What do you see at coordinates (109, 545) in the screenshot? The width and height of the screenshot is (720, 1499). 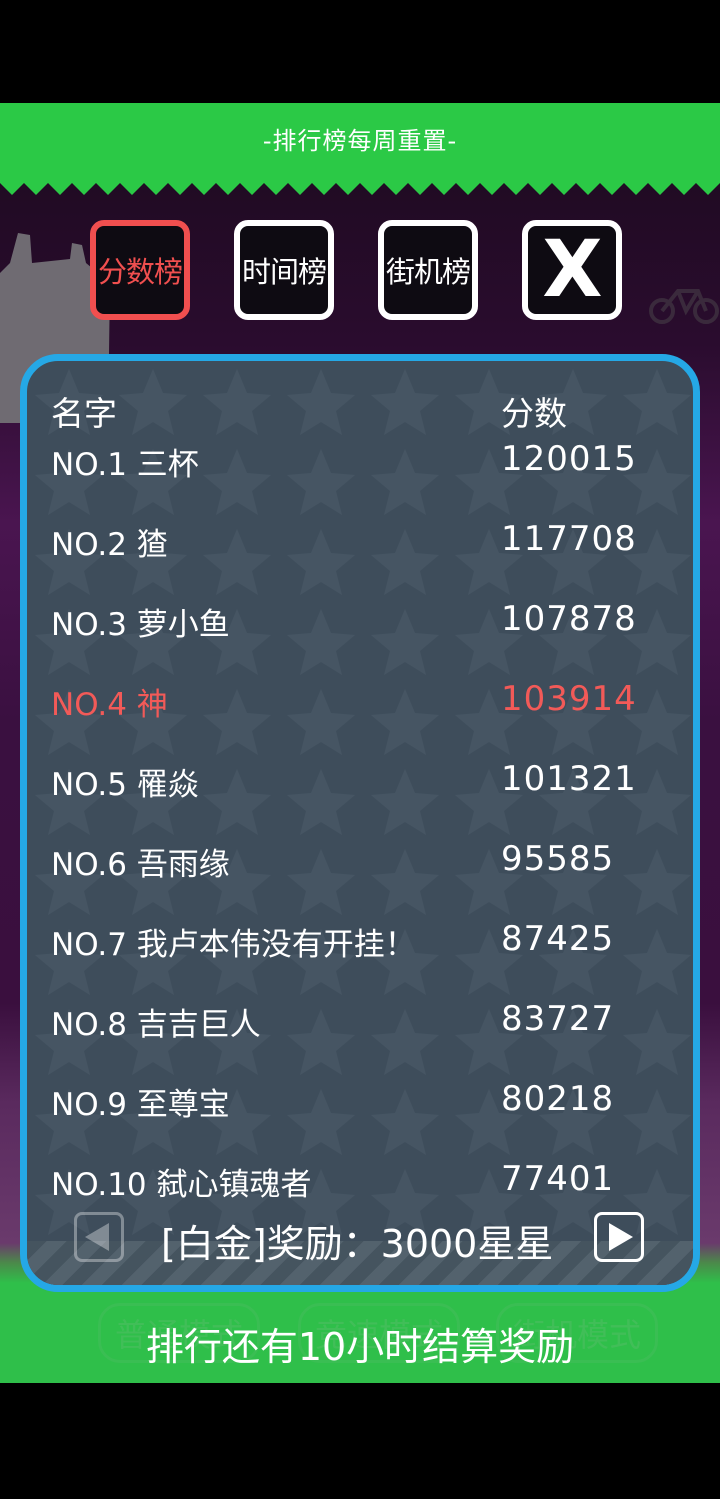 I see `player-rank-name: NO.2 猹` at bounding box center [109, 545].